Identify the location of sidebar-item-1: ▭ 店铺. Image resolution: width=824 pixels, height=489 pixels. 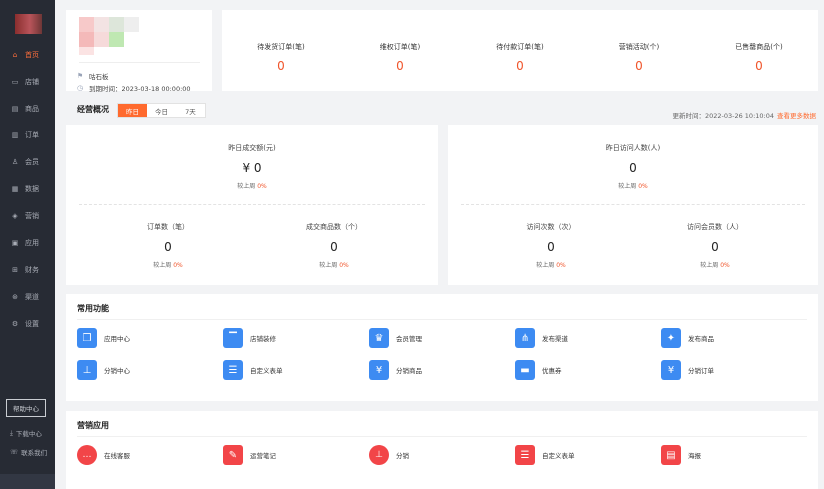
(27, 82).